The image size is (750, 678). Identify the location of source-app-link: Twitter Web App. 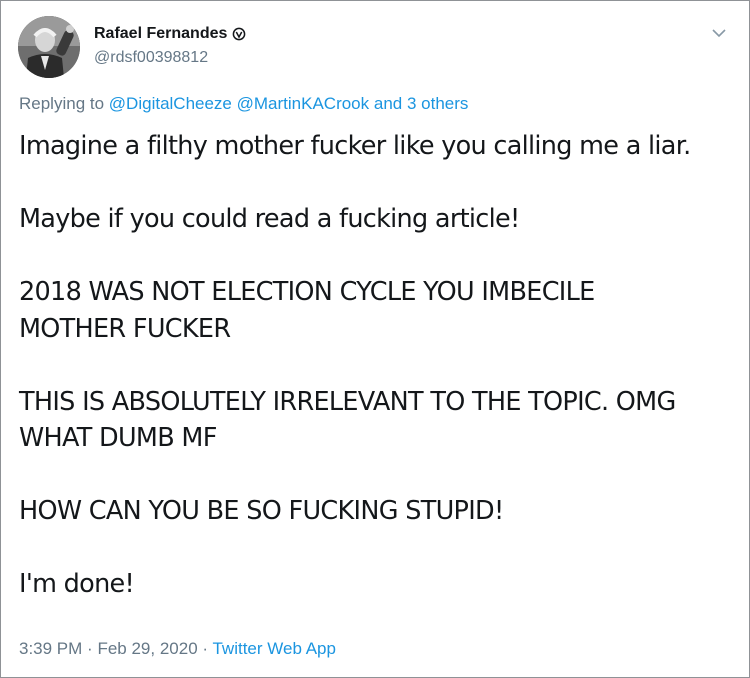
(273, 648).